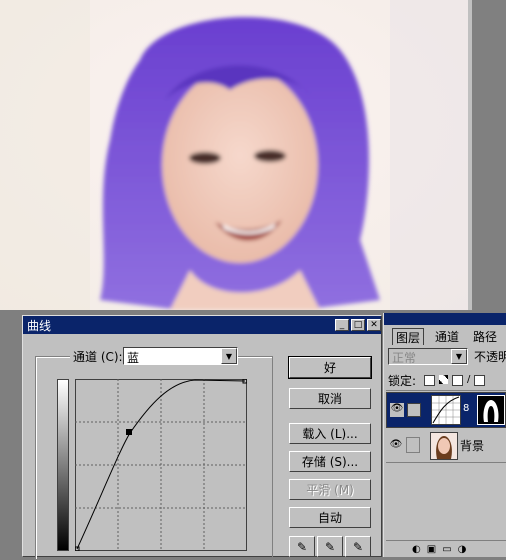 The height and width of the screenshot is (560, 506). I want to click on tab-layers-label: 图层, so click(408, 337).